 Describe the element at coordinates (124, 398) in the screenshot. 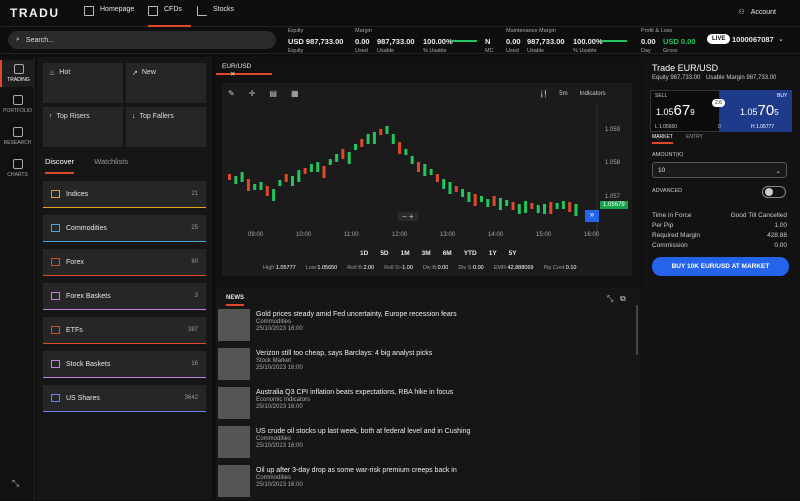

I see `category-row: US Shares 3642` at that location.